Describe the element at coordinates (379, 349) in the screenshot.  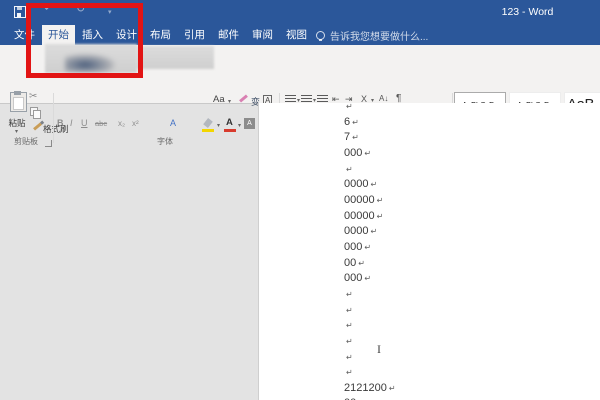
I see `text-cursor-icon: I` at that location.